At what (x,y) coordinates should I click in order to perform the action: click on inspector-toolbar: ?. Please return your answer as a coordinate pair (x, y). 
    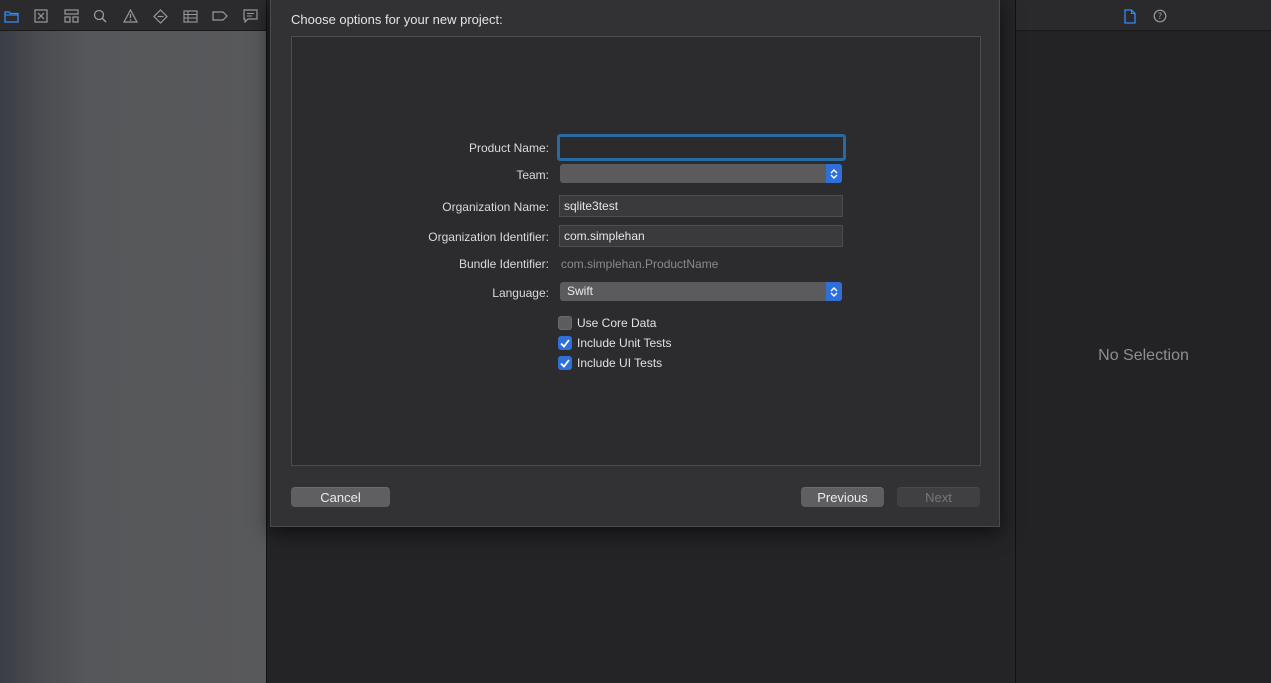
    Looking at the image, I should click on (1143, 15).